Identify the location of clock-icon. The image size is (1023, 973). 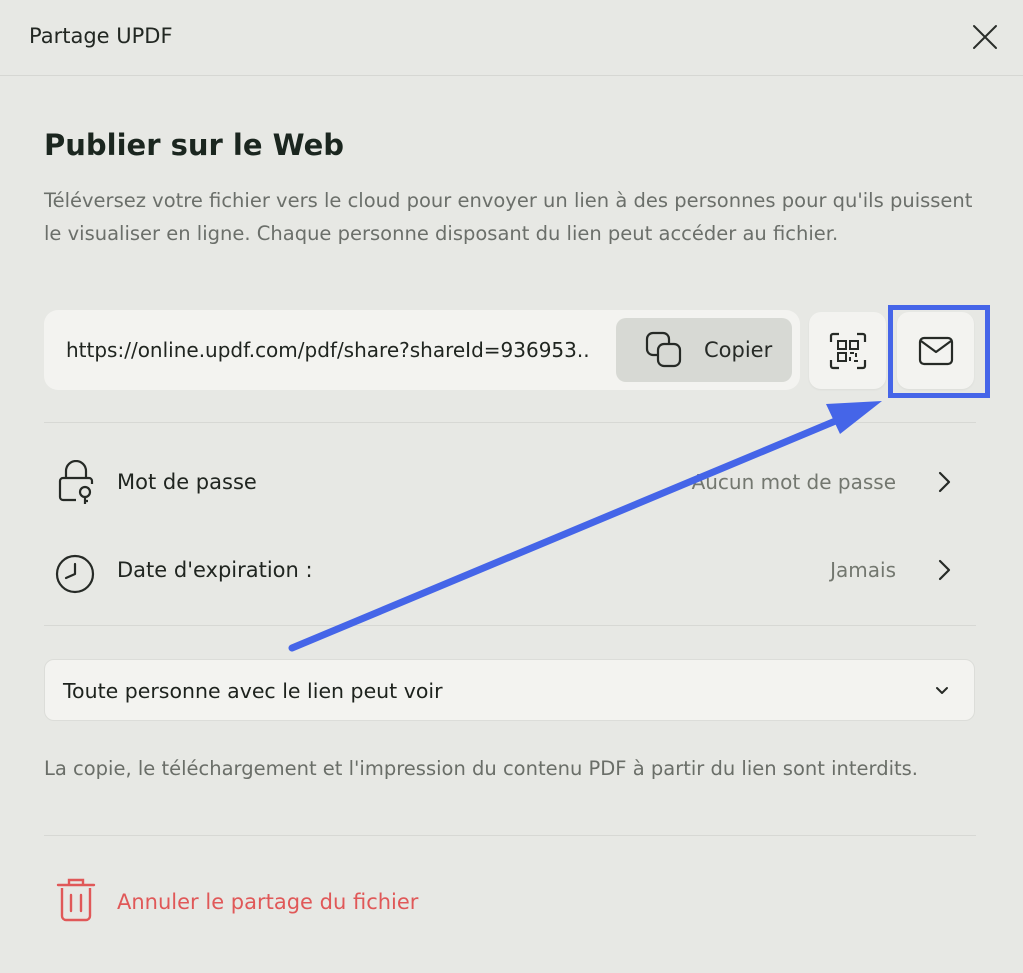
(75, 574).